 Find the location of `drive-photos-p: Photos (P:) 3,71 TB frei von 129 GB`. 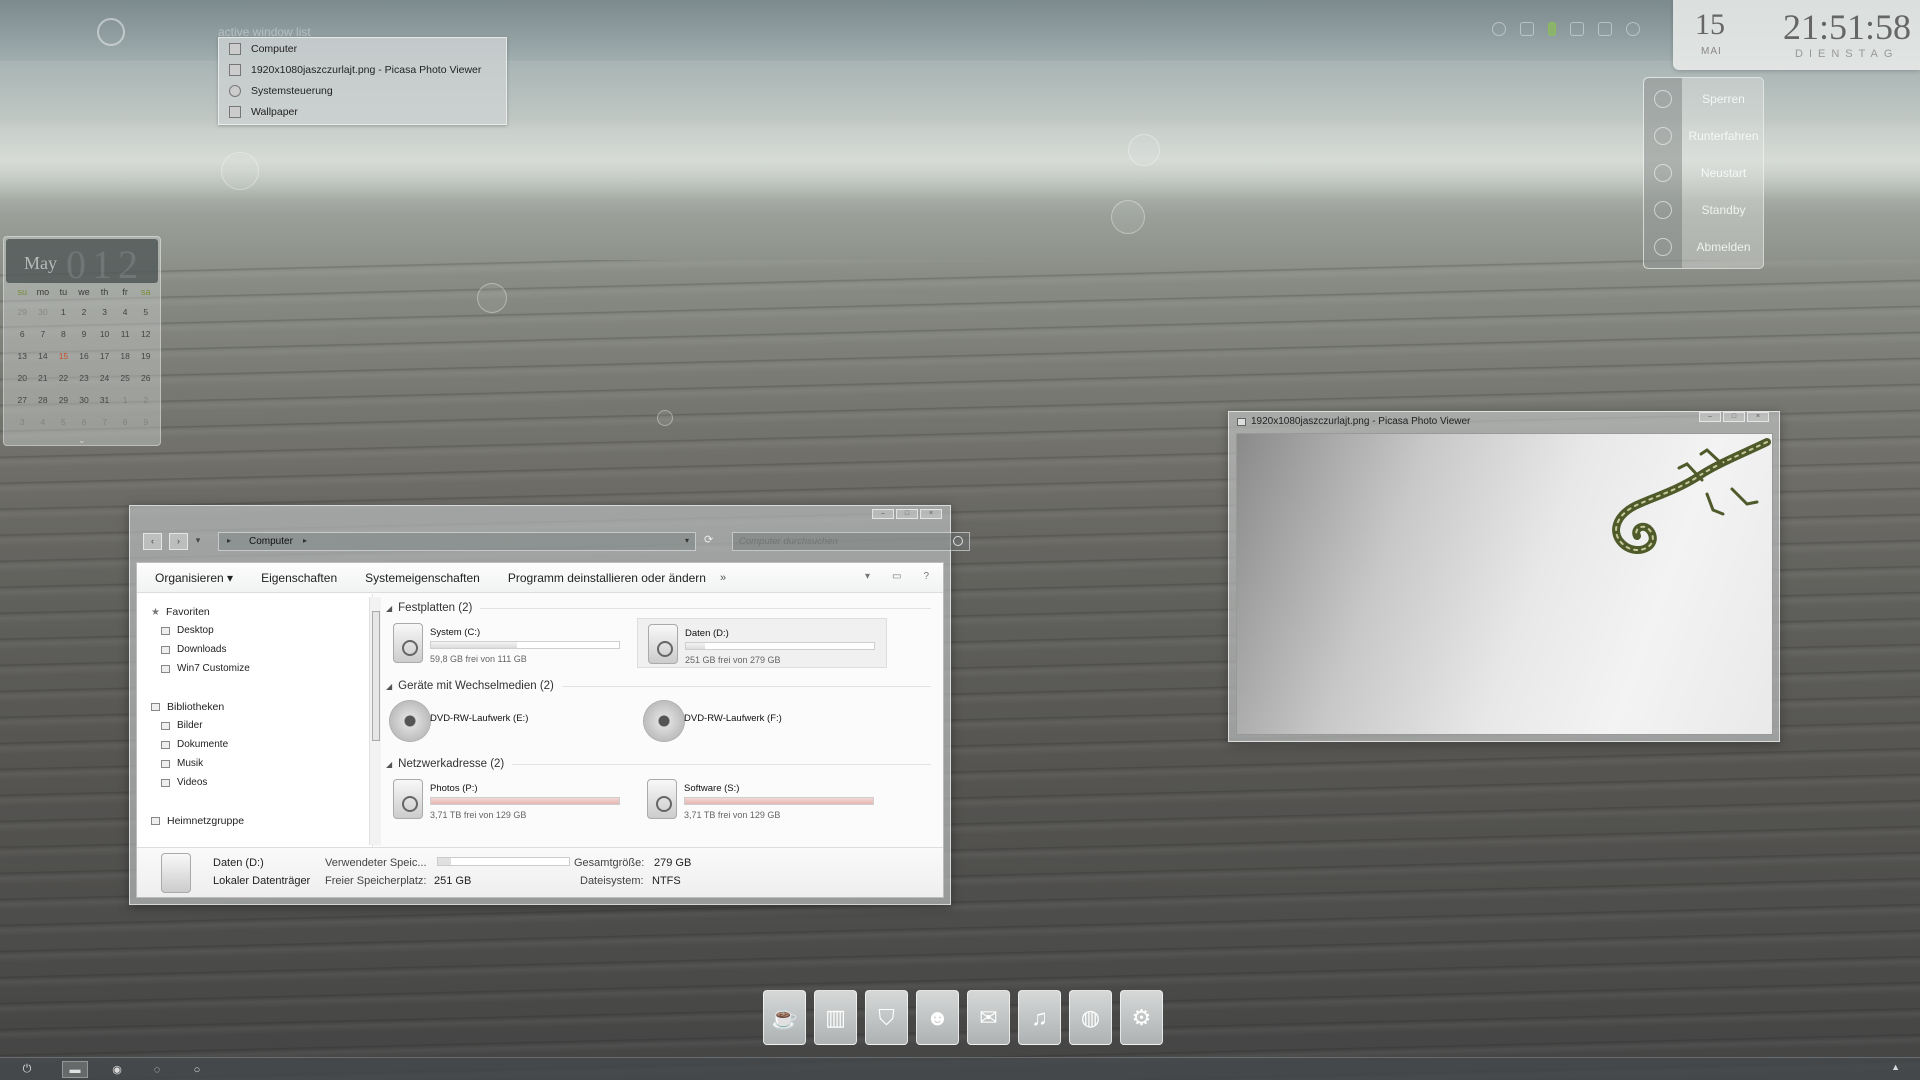

drive-photos-p: Photos (P:) 3,71 TB frei von 129 GB is located at coordinates (508, 799).